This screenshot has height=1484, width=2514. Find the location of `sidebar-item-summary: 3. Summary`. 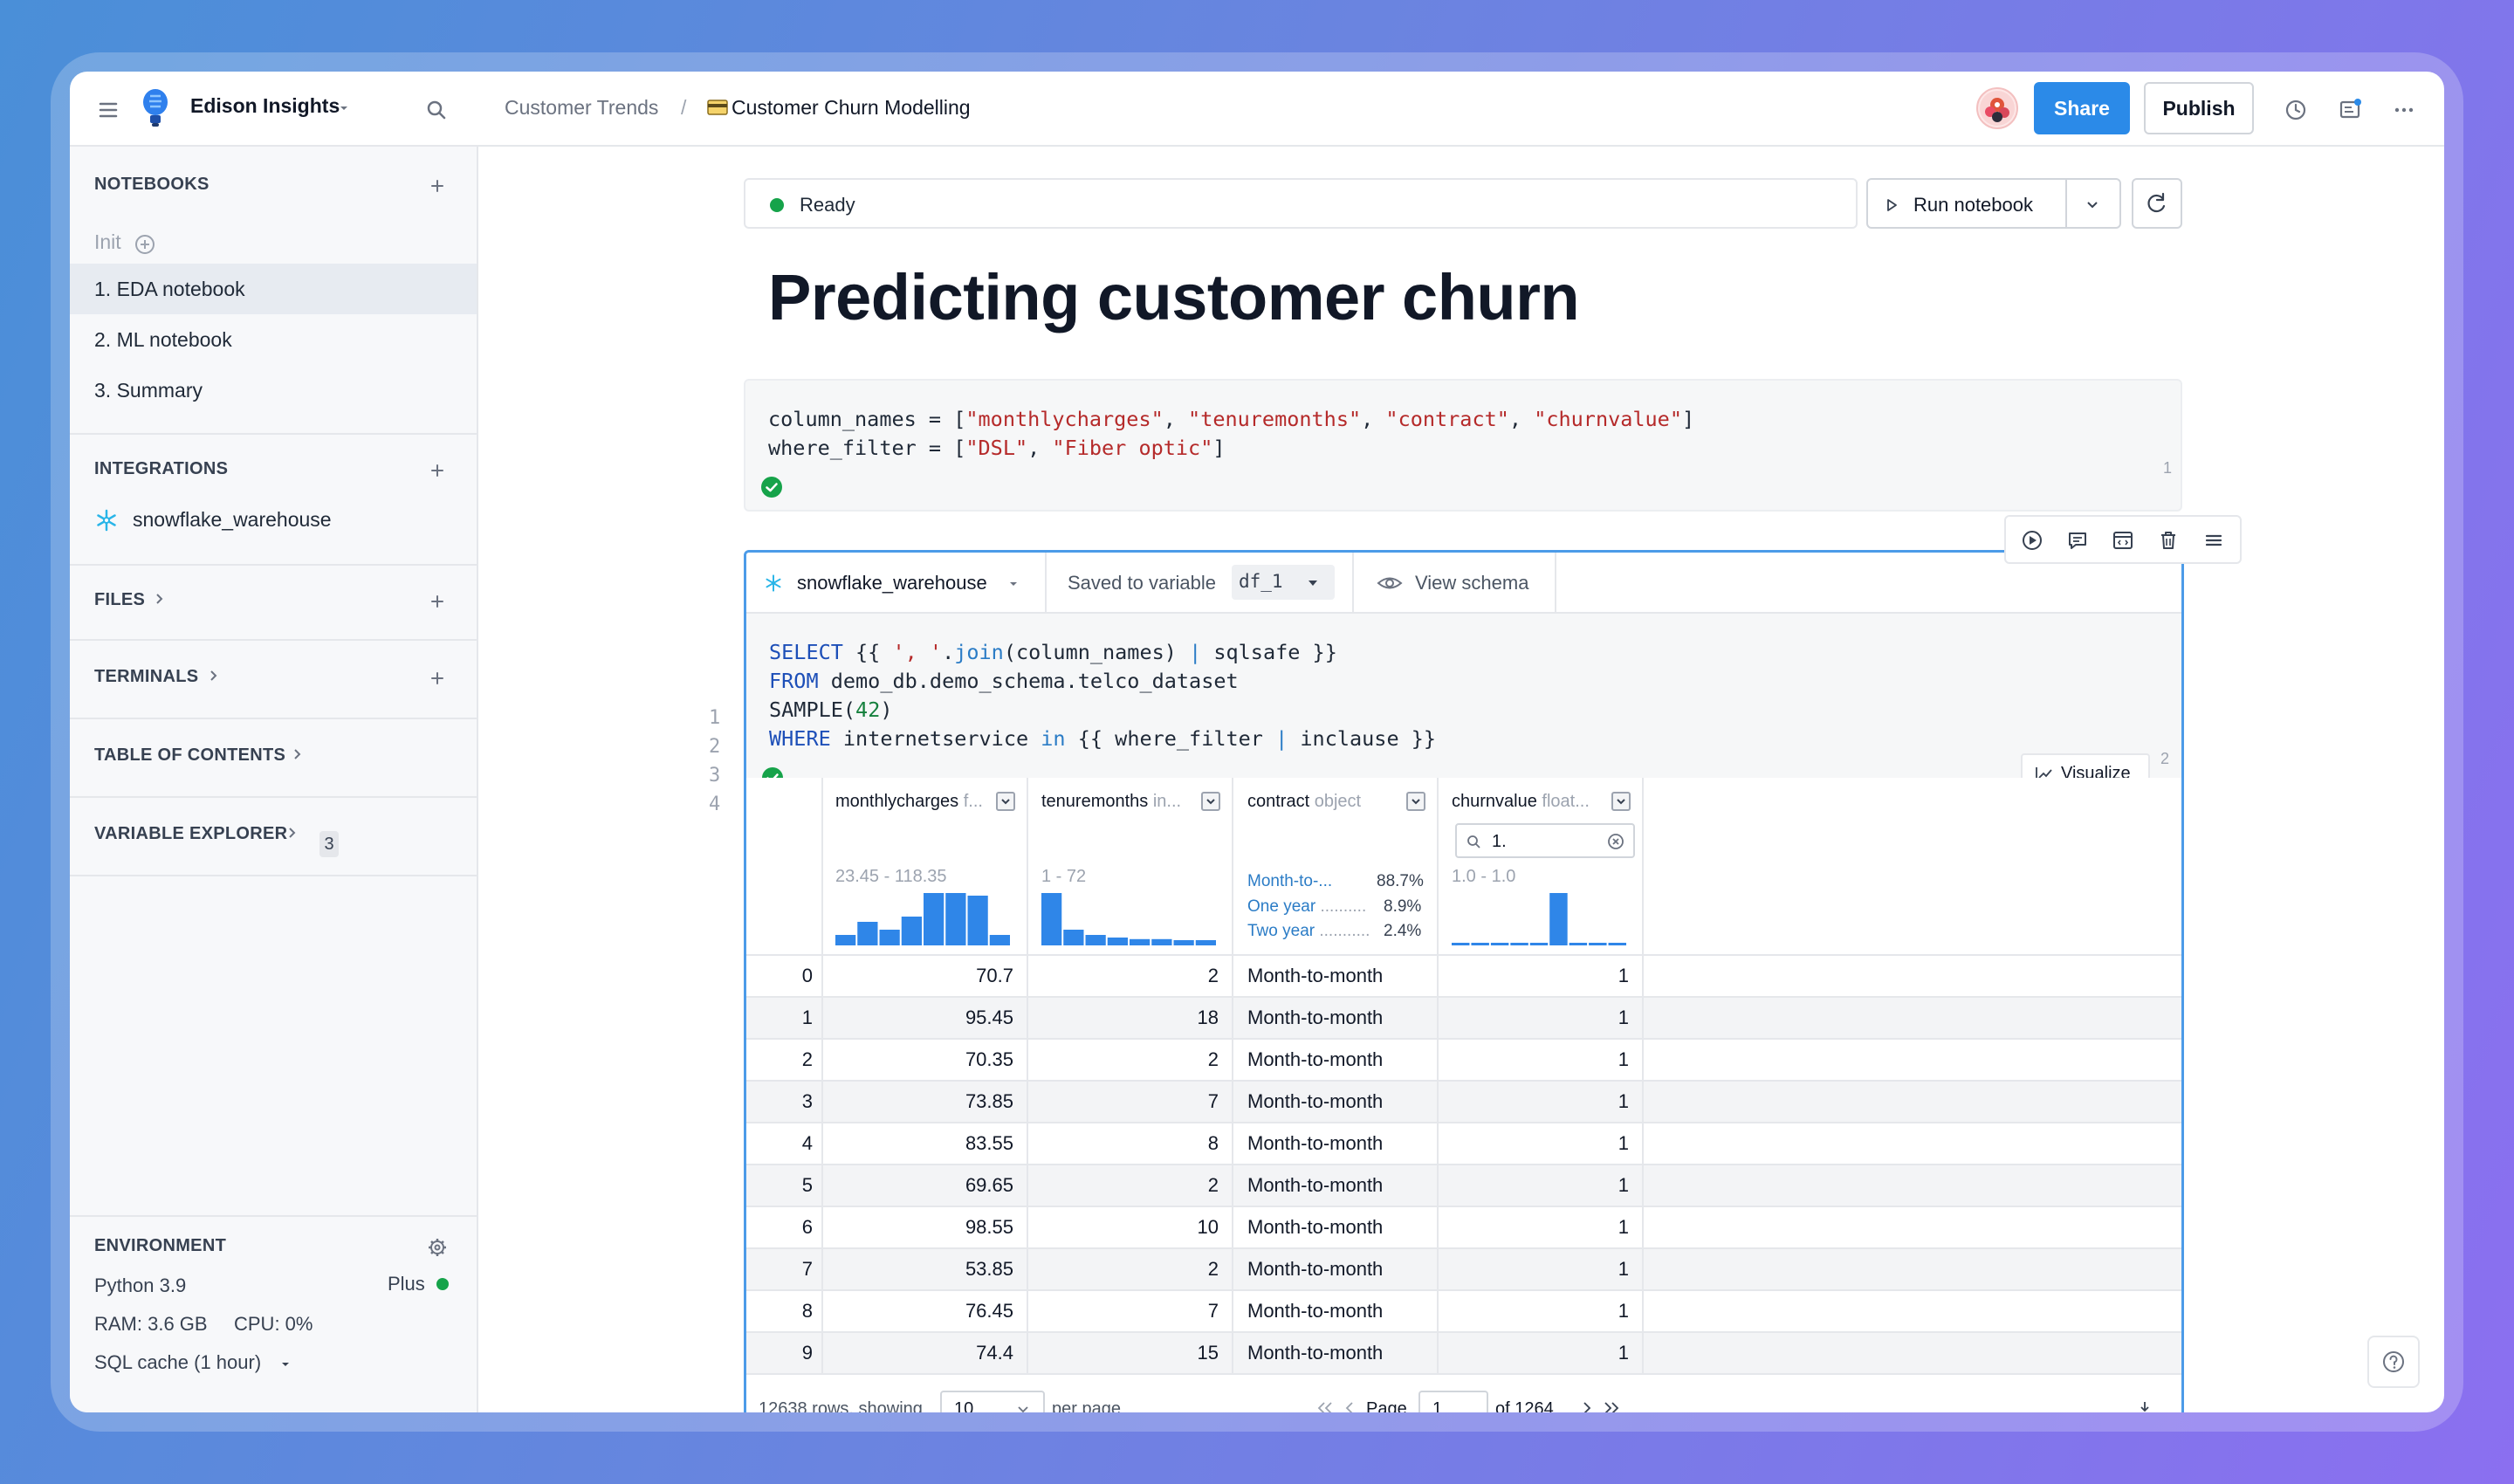

sidebar-item-summary: 3. Summary is located at coordinates (273, 390).